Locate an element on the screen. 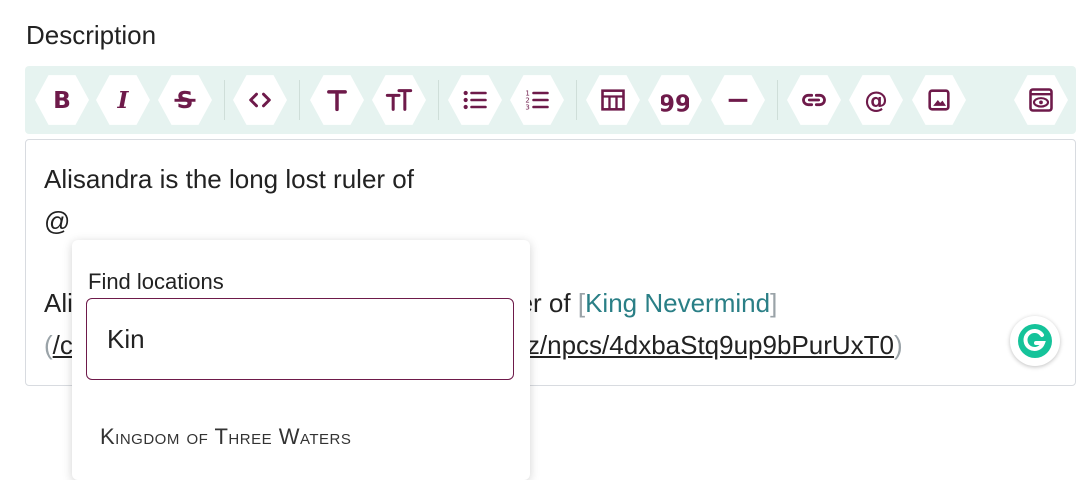 Image resolution: width=1080 pixels, height=480 pixels. italic-button: I is located at coordinates (123, 100).